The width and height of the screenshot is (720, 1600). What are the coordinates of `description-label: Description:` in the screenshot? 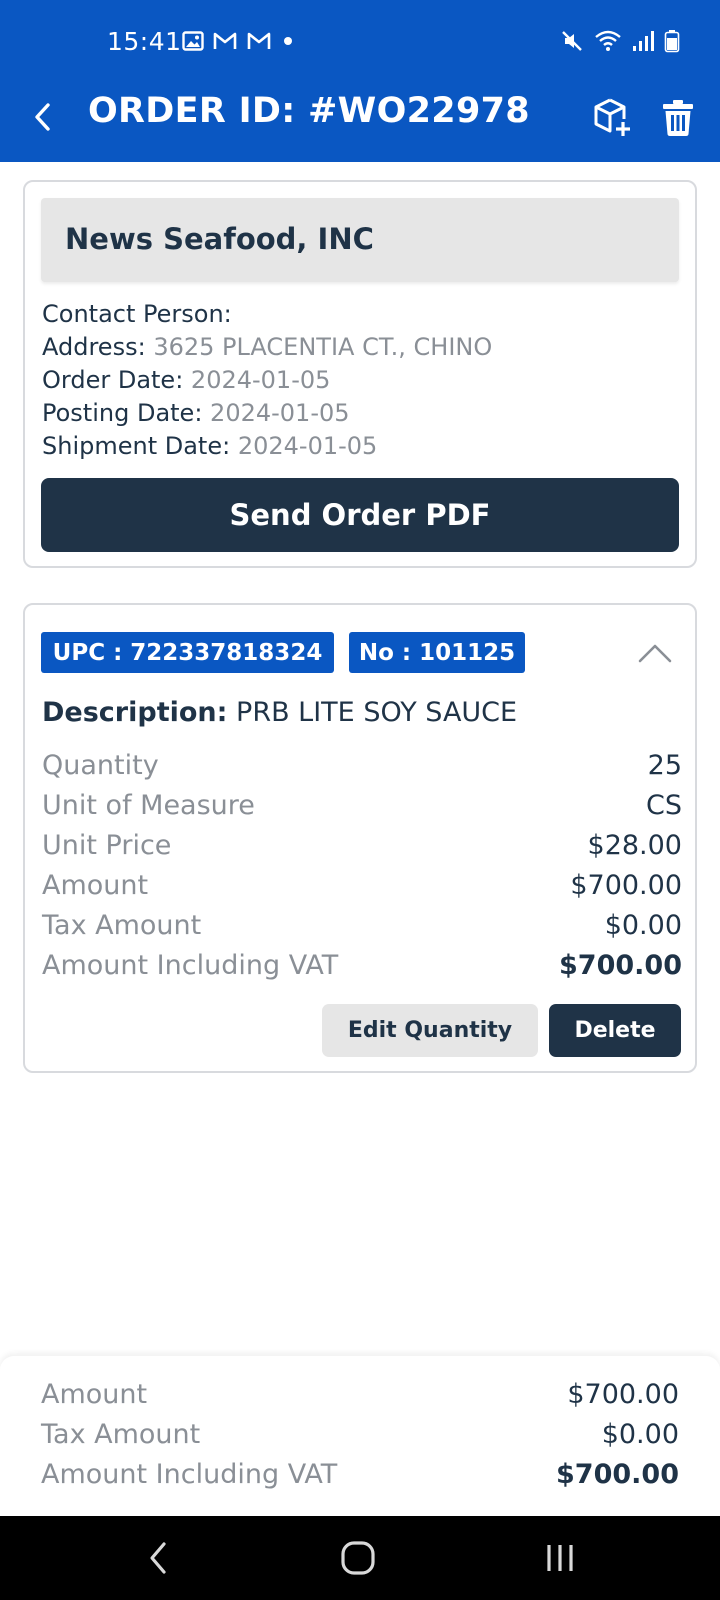 It's located at (135, 712).